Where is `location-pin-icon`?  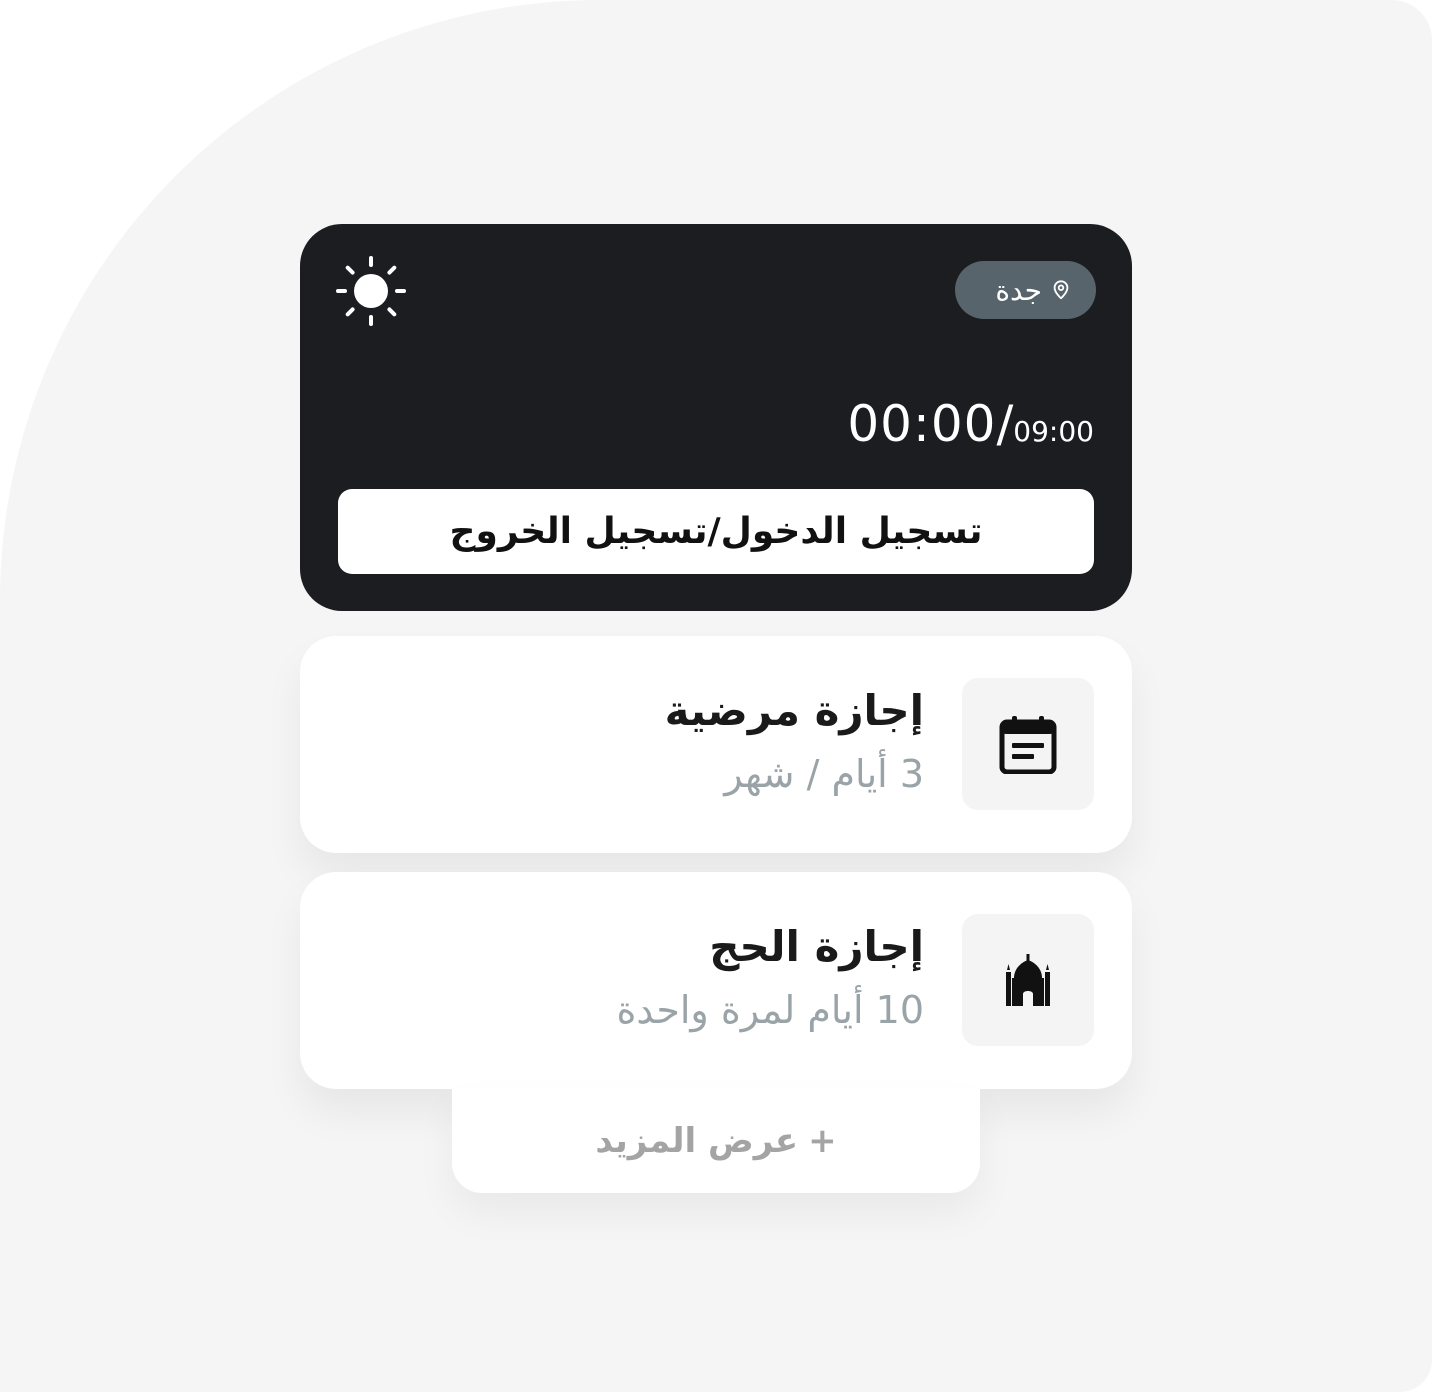 location-pin-icon is located at coordinates (1061, 290).